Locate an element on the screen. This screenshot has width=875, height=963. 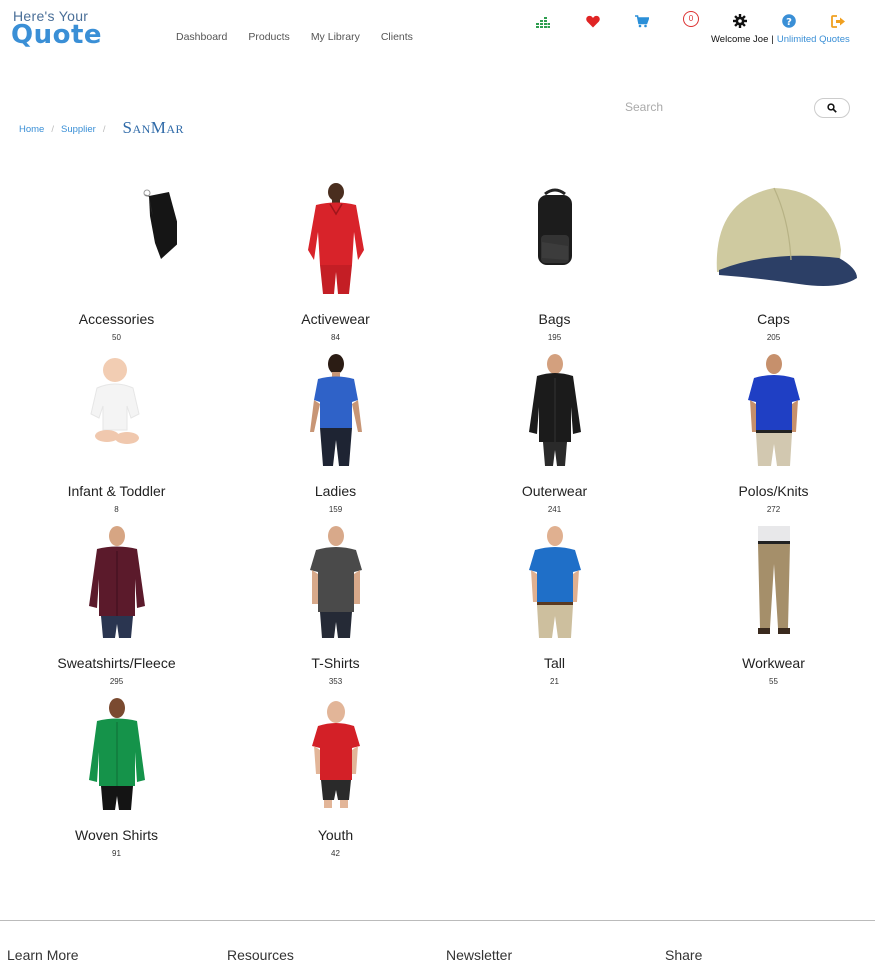
welcome-bar: Welcome Joe | Unlimited Quotes is located at coordinates (780, 39).